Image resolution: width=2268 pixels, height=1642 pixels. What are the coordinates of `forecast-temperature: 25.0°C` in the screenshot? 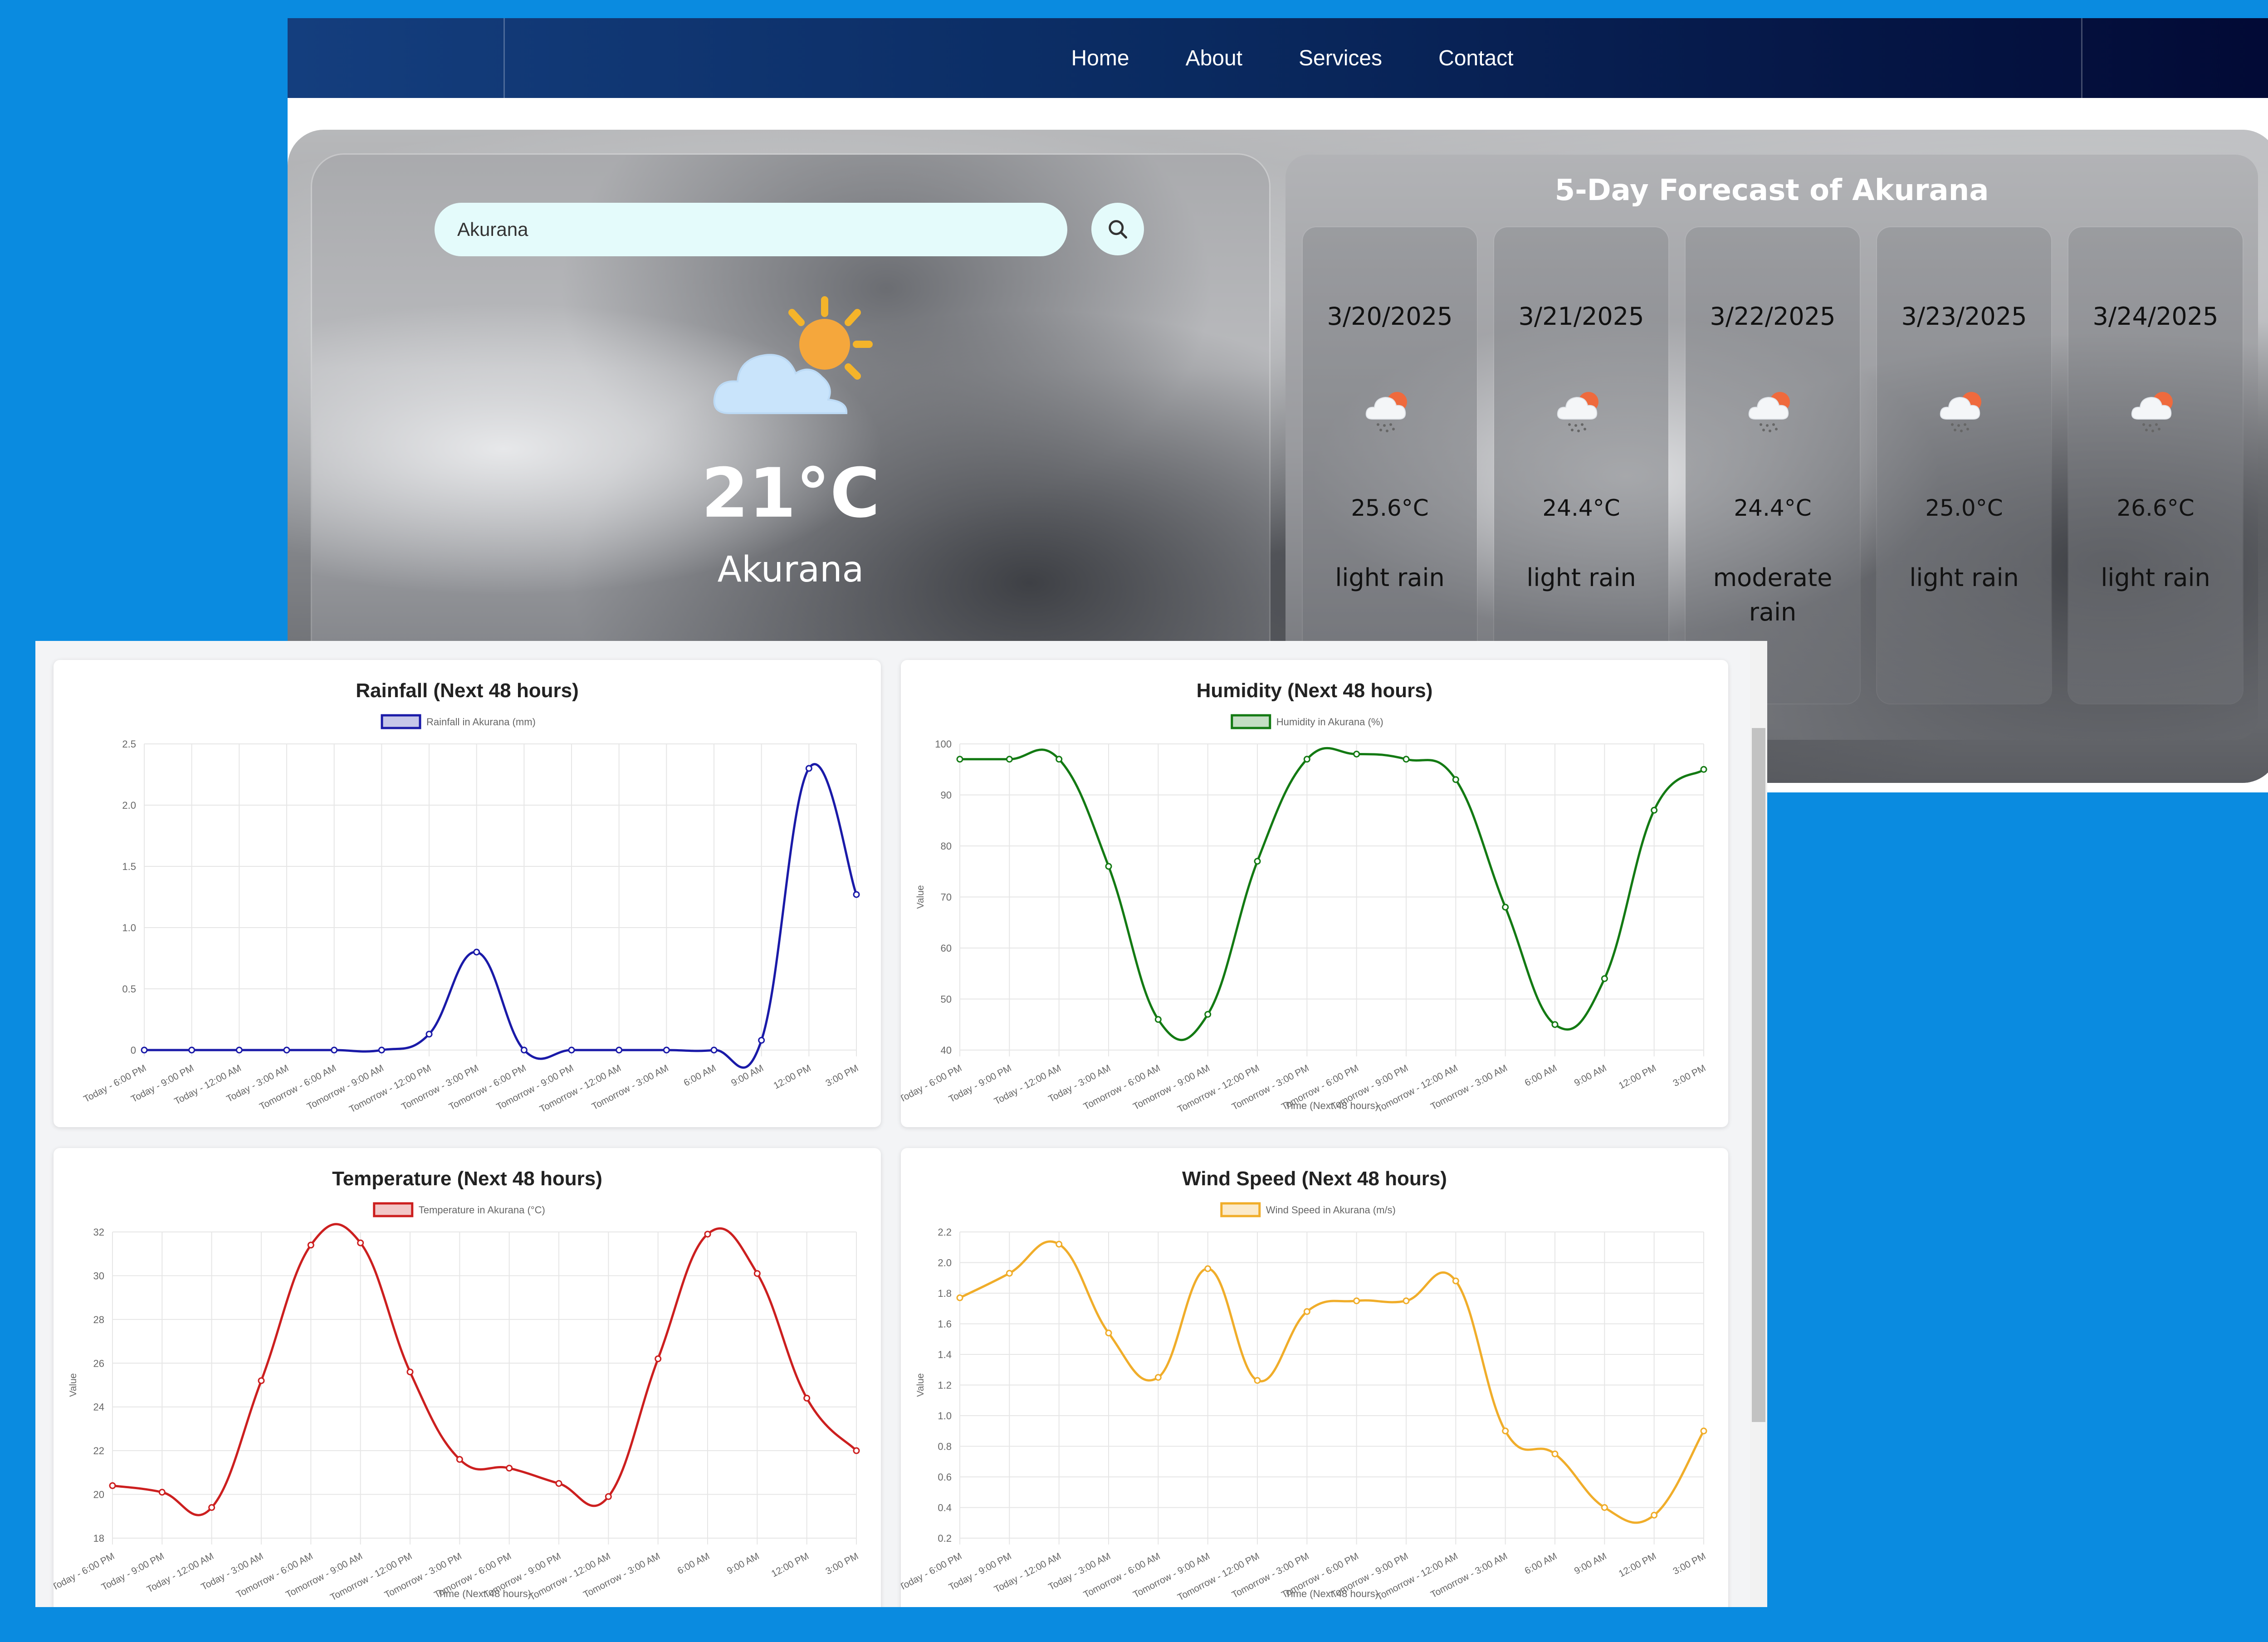 It's located at (1964, 508).